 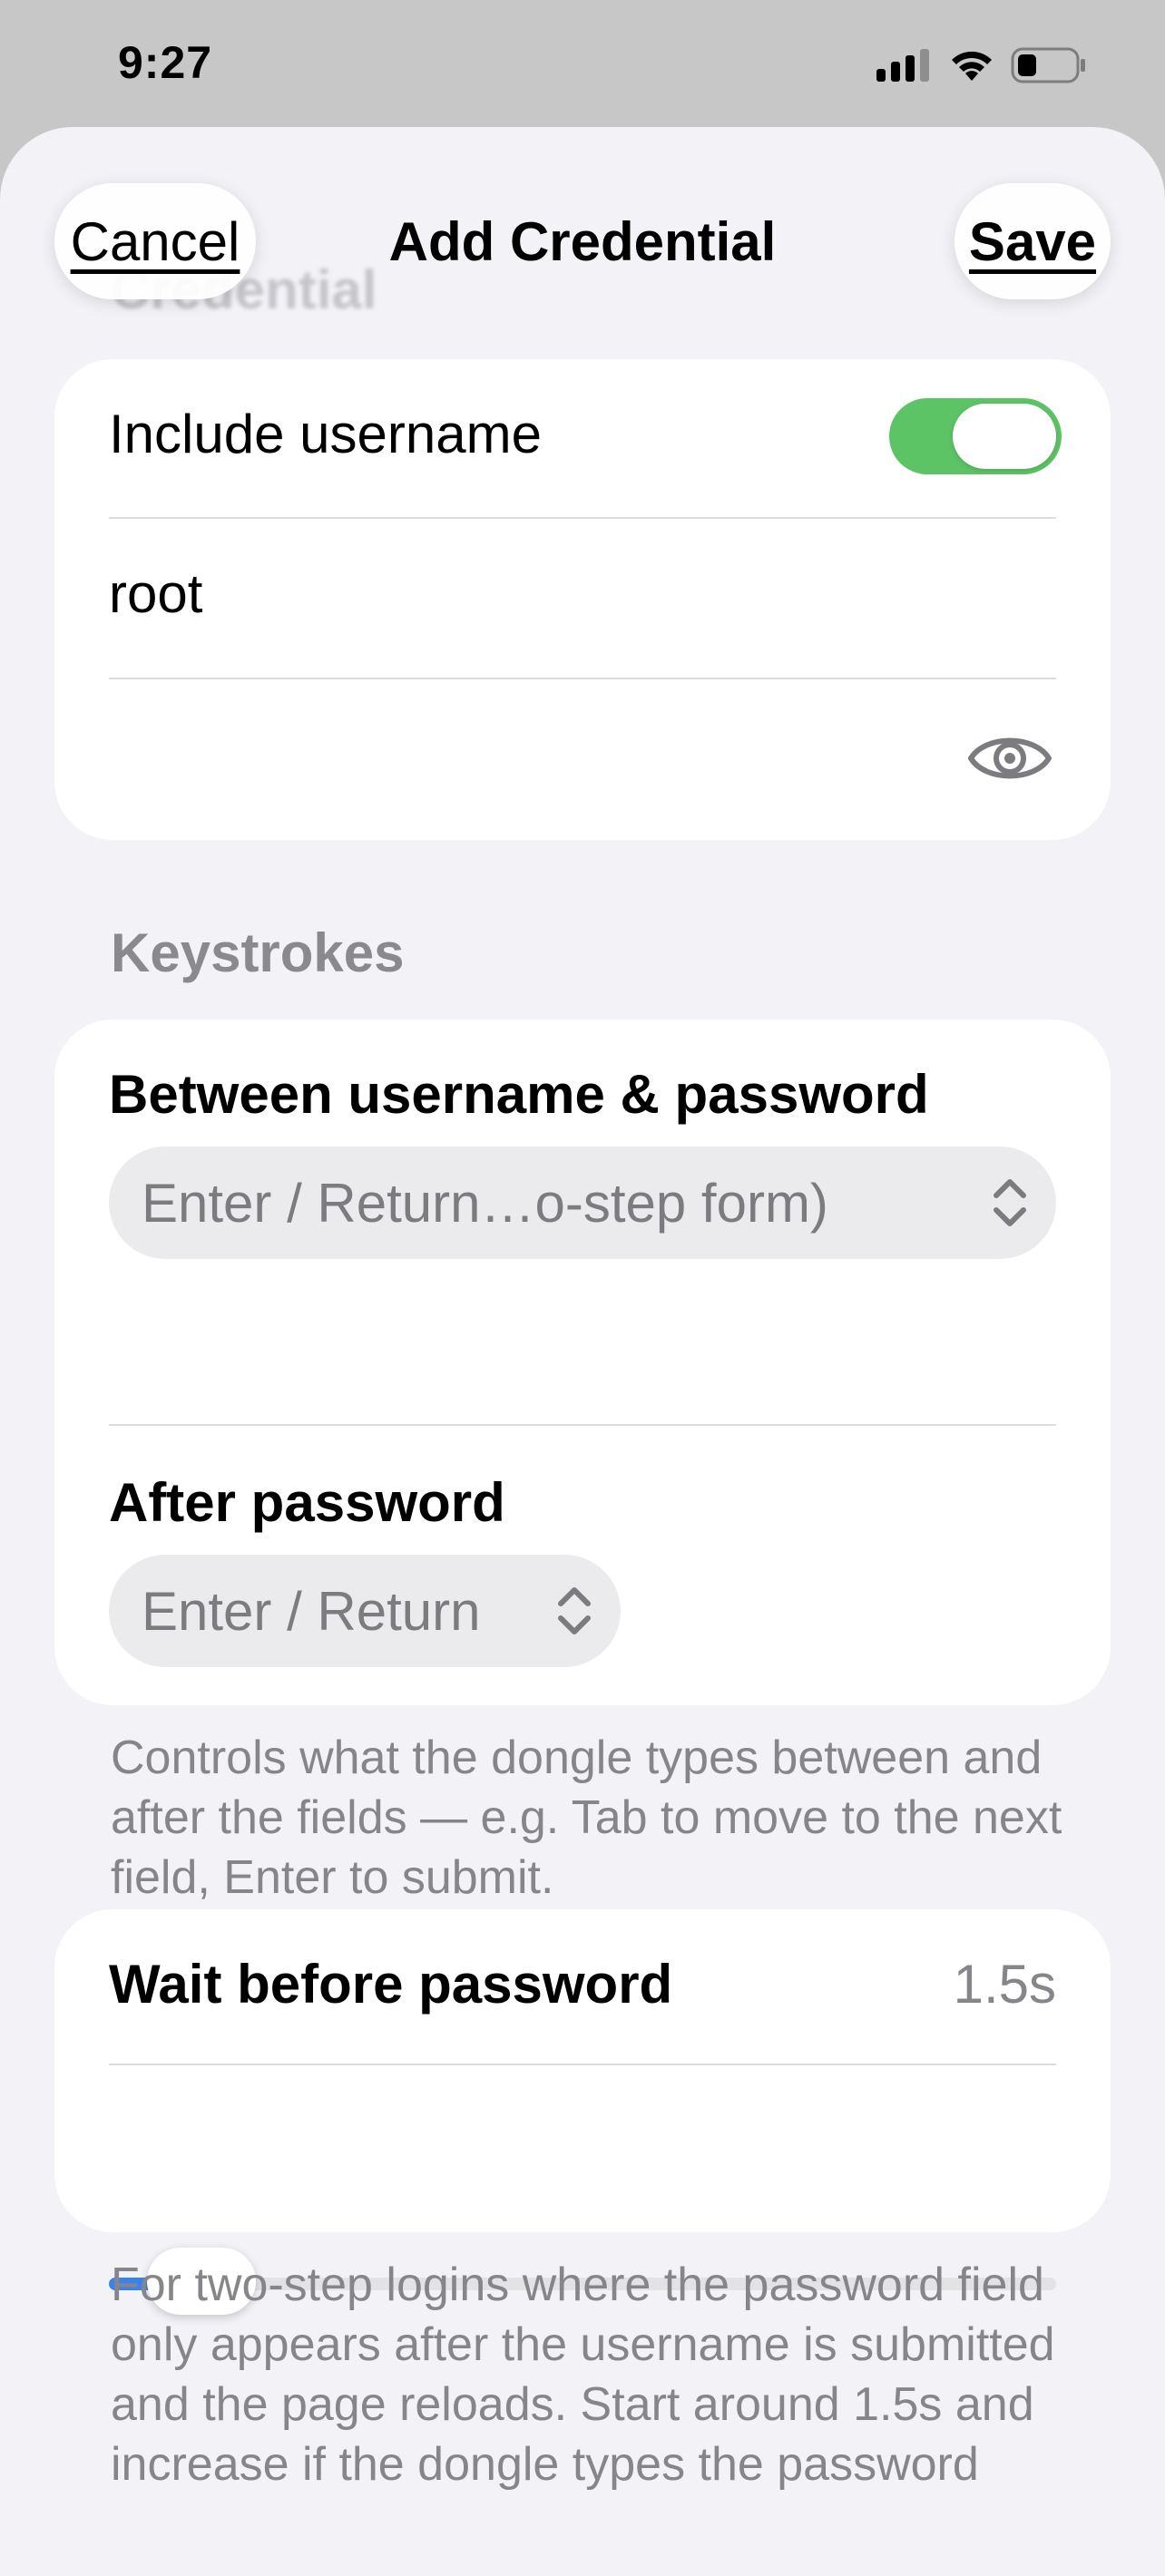 What do you see at coordinates (582, 2070) in the screenshot?
I see `wait-card: Wait before password 1.5s` at bounding box center [582, 2070].